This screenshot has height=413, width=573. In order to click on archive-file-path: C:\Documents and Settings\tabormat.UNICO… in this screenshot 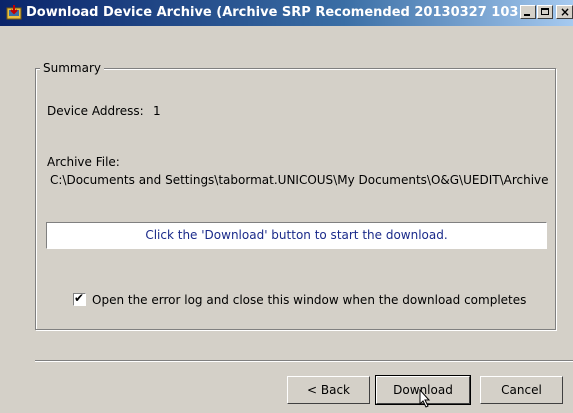, I will do `click(299, 180)`.